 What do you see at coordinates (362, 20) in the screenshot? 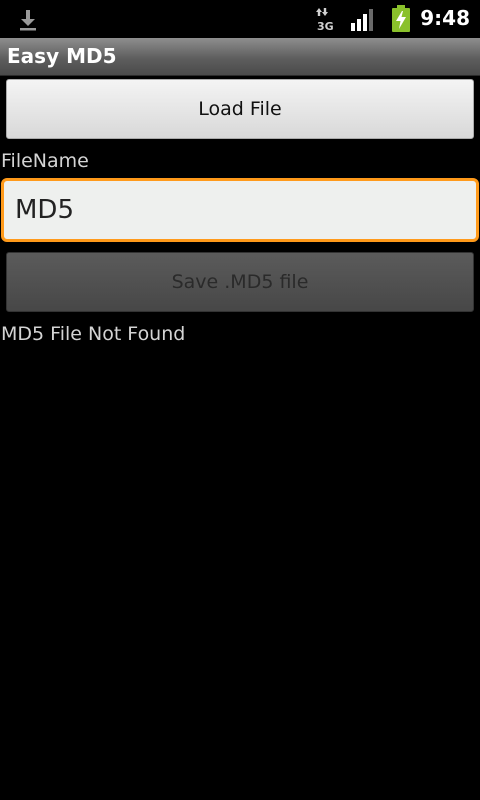
I see `signal-icon` at bounding box center [362, 20].